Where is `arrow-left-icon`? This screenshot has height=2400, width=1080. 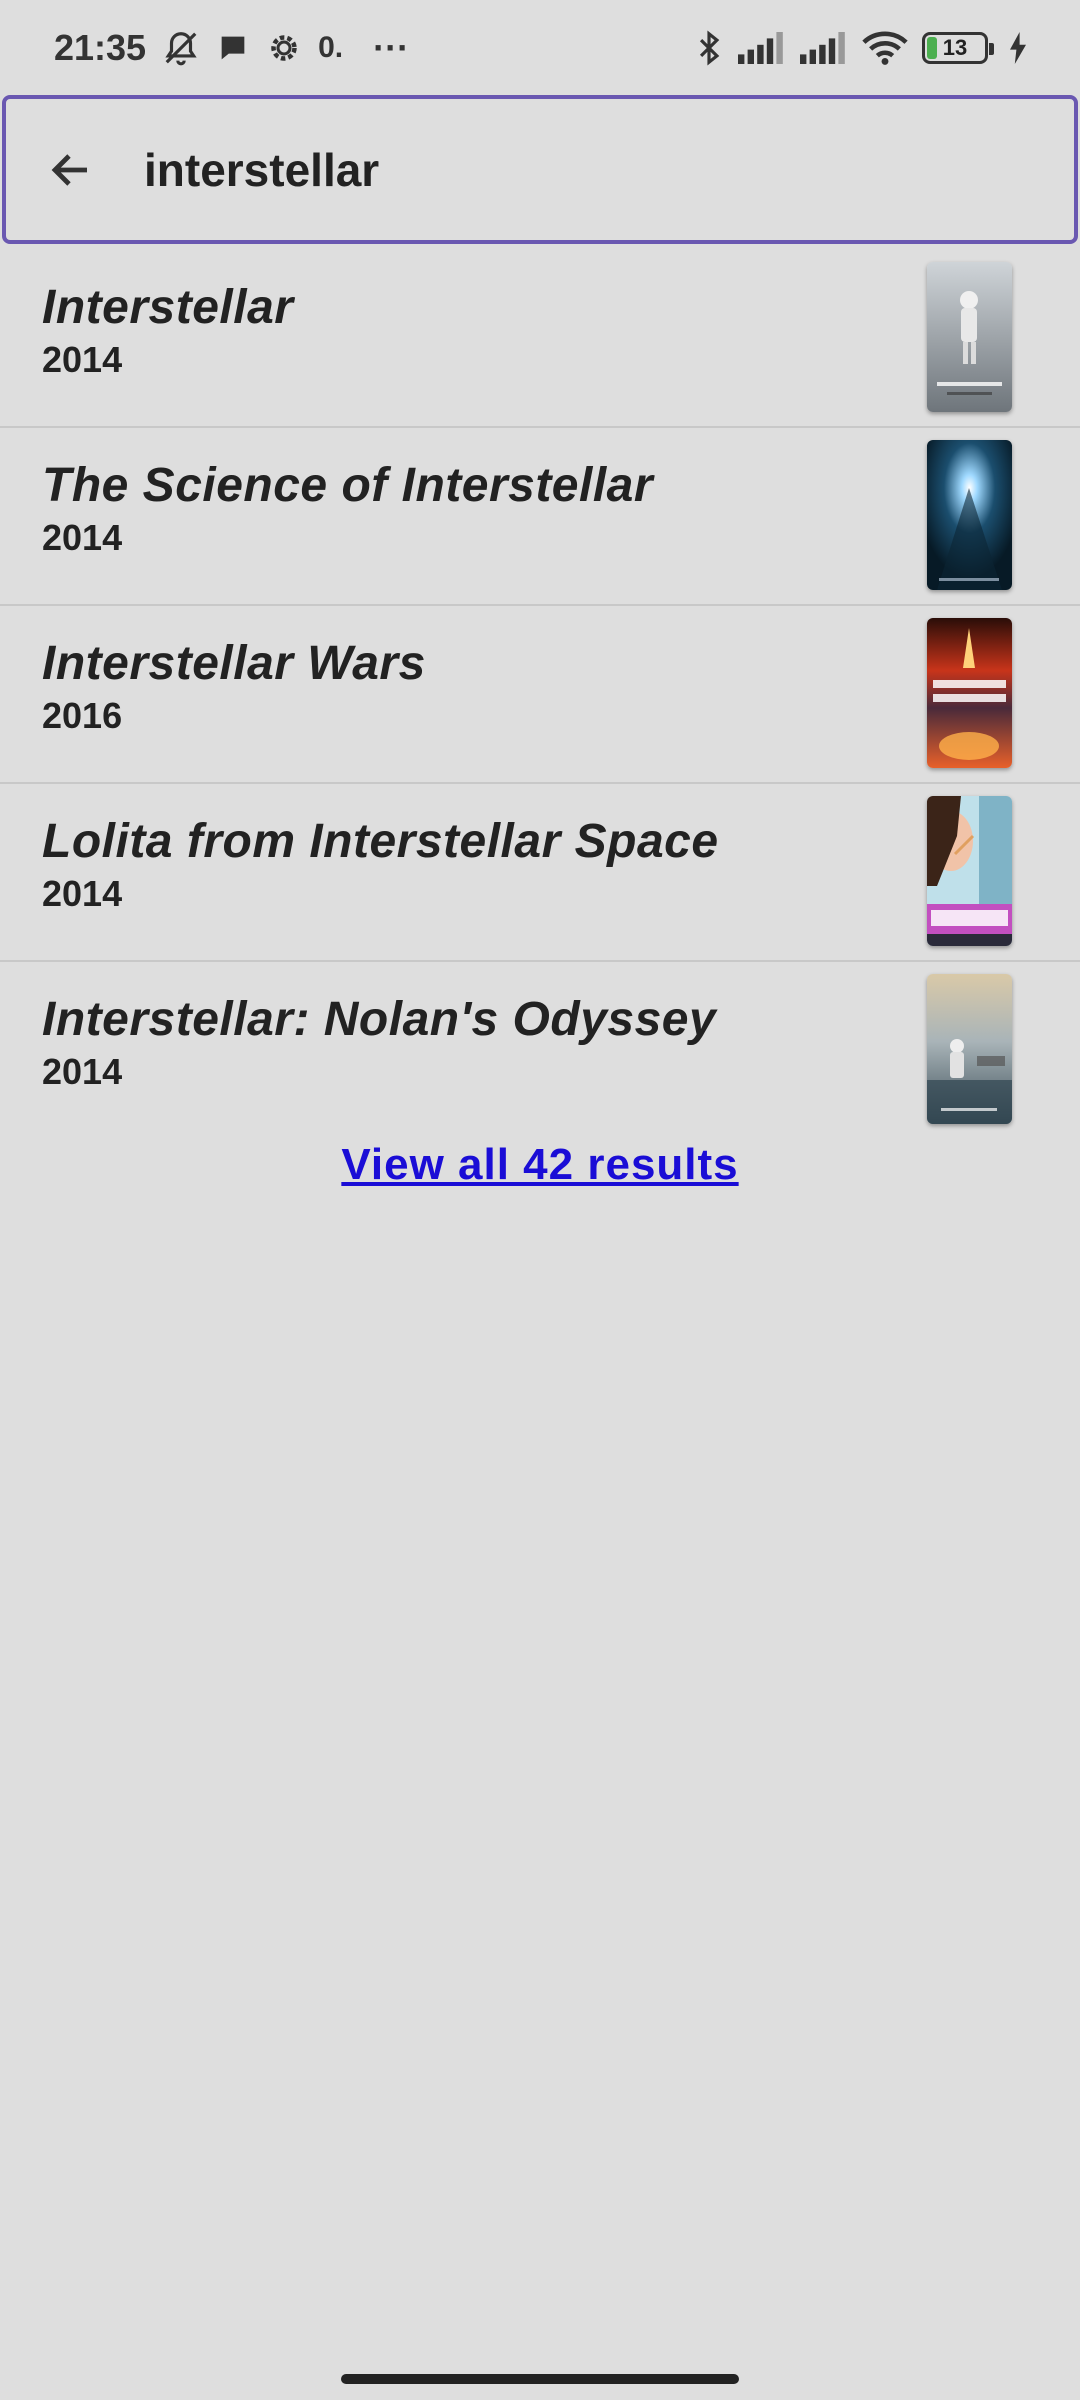 arrow-left-icon is located at coordinates (69, 169).